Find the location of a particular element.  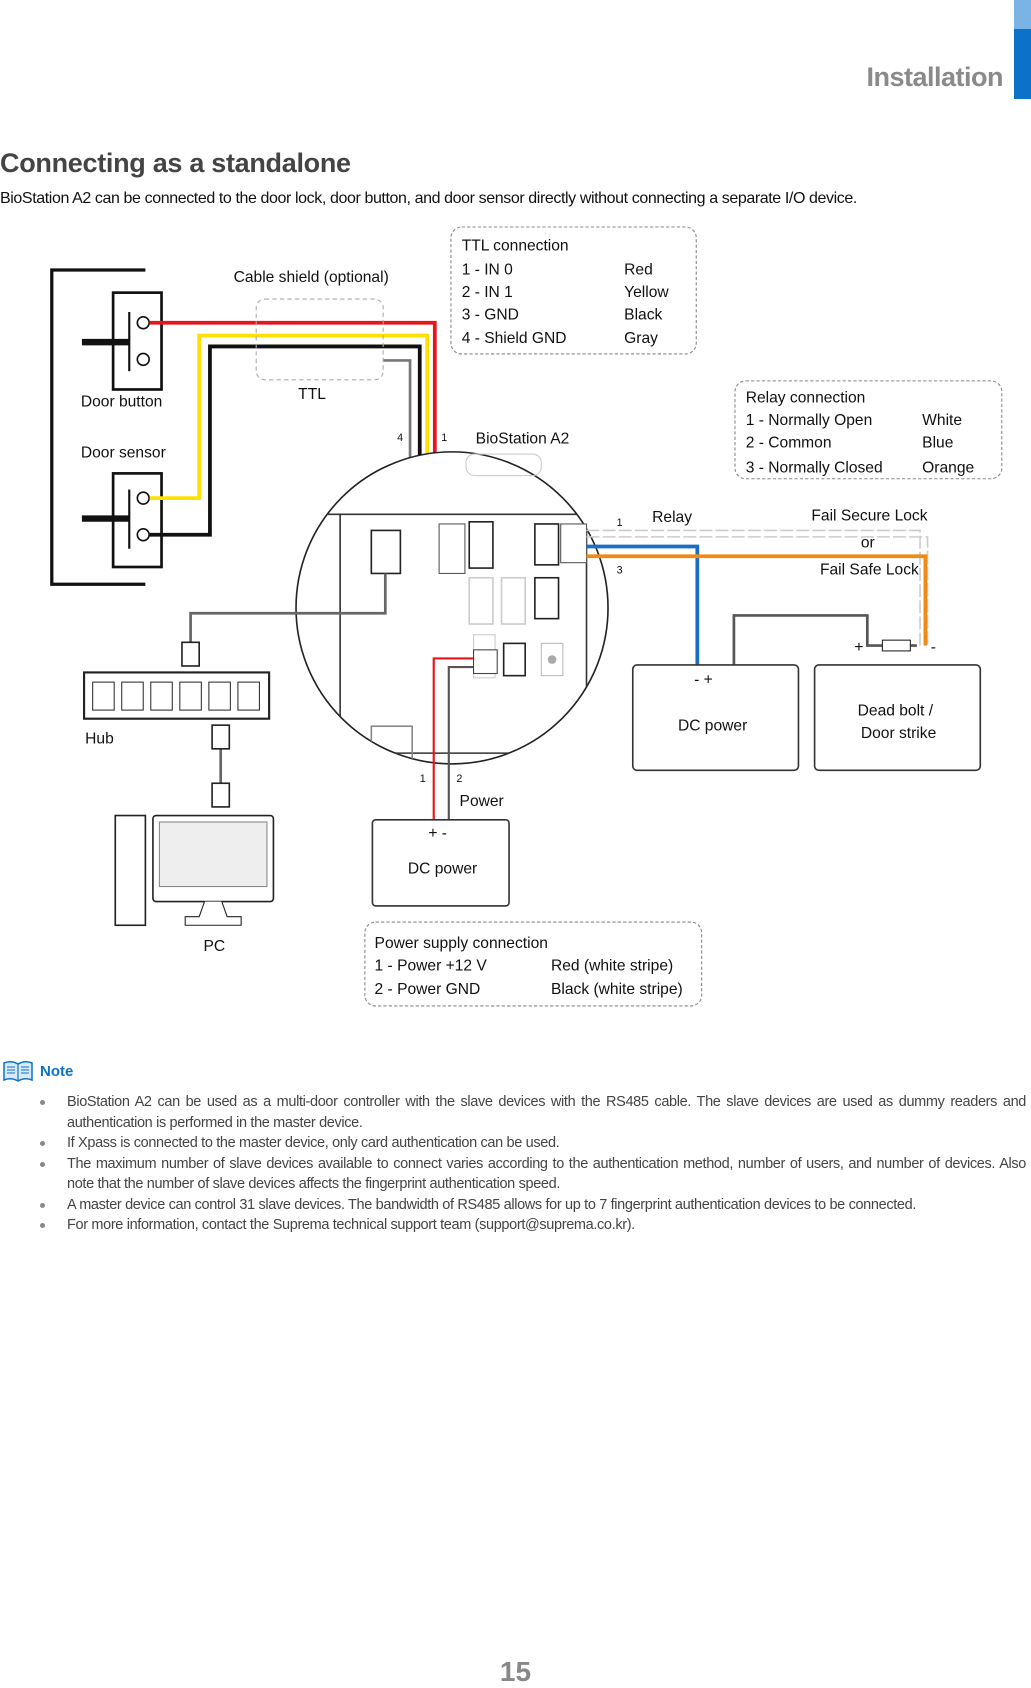

door-button is located at coordinates (122, 341).